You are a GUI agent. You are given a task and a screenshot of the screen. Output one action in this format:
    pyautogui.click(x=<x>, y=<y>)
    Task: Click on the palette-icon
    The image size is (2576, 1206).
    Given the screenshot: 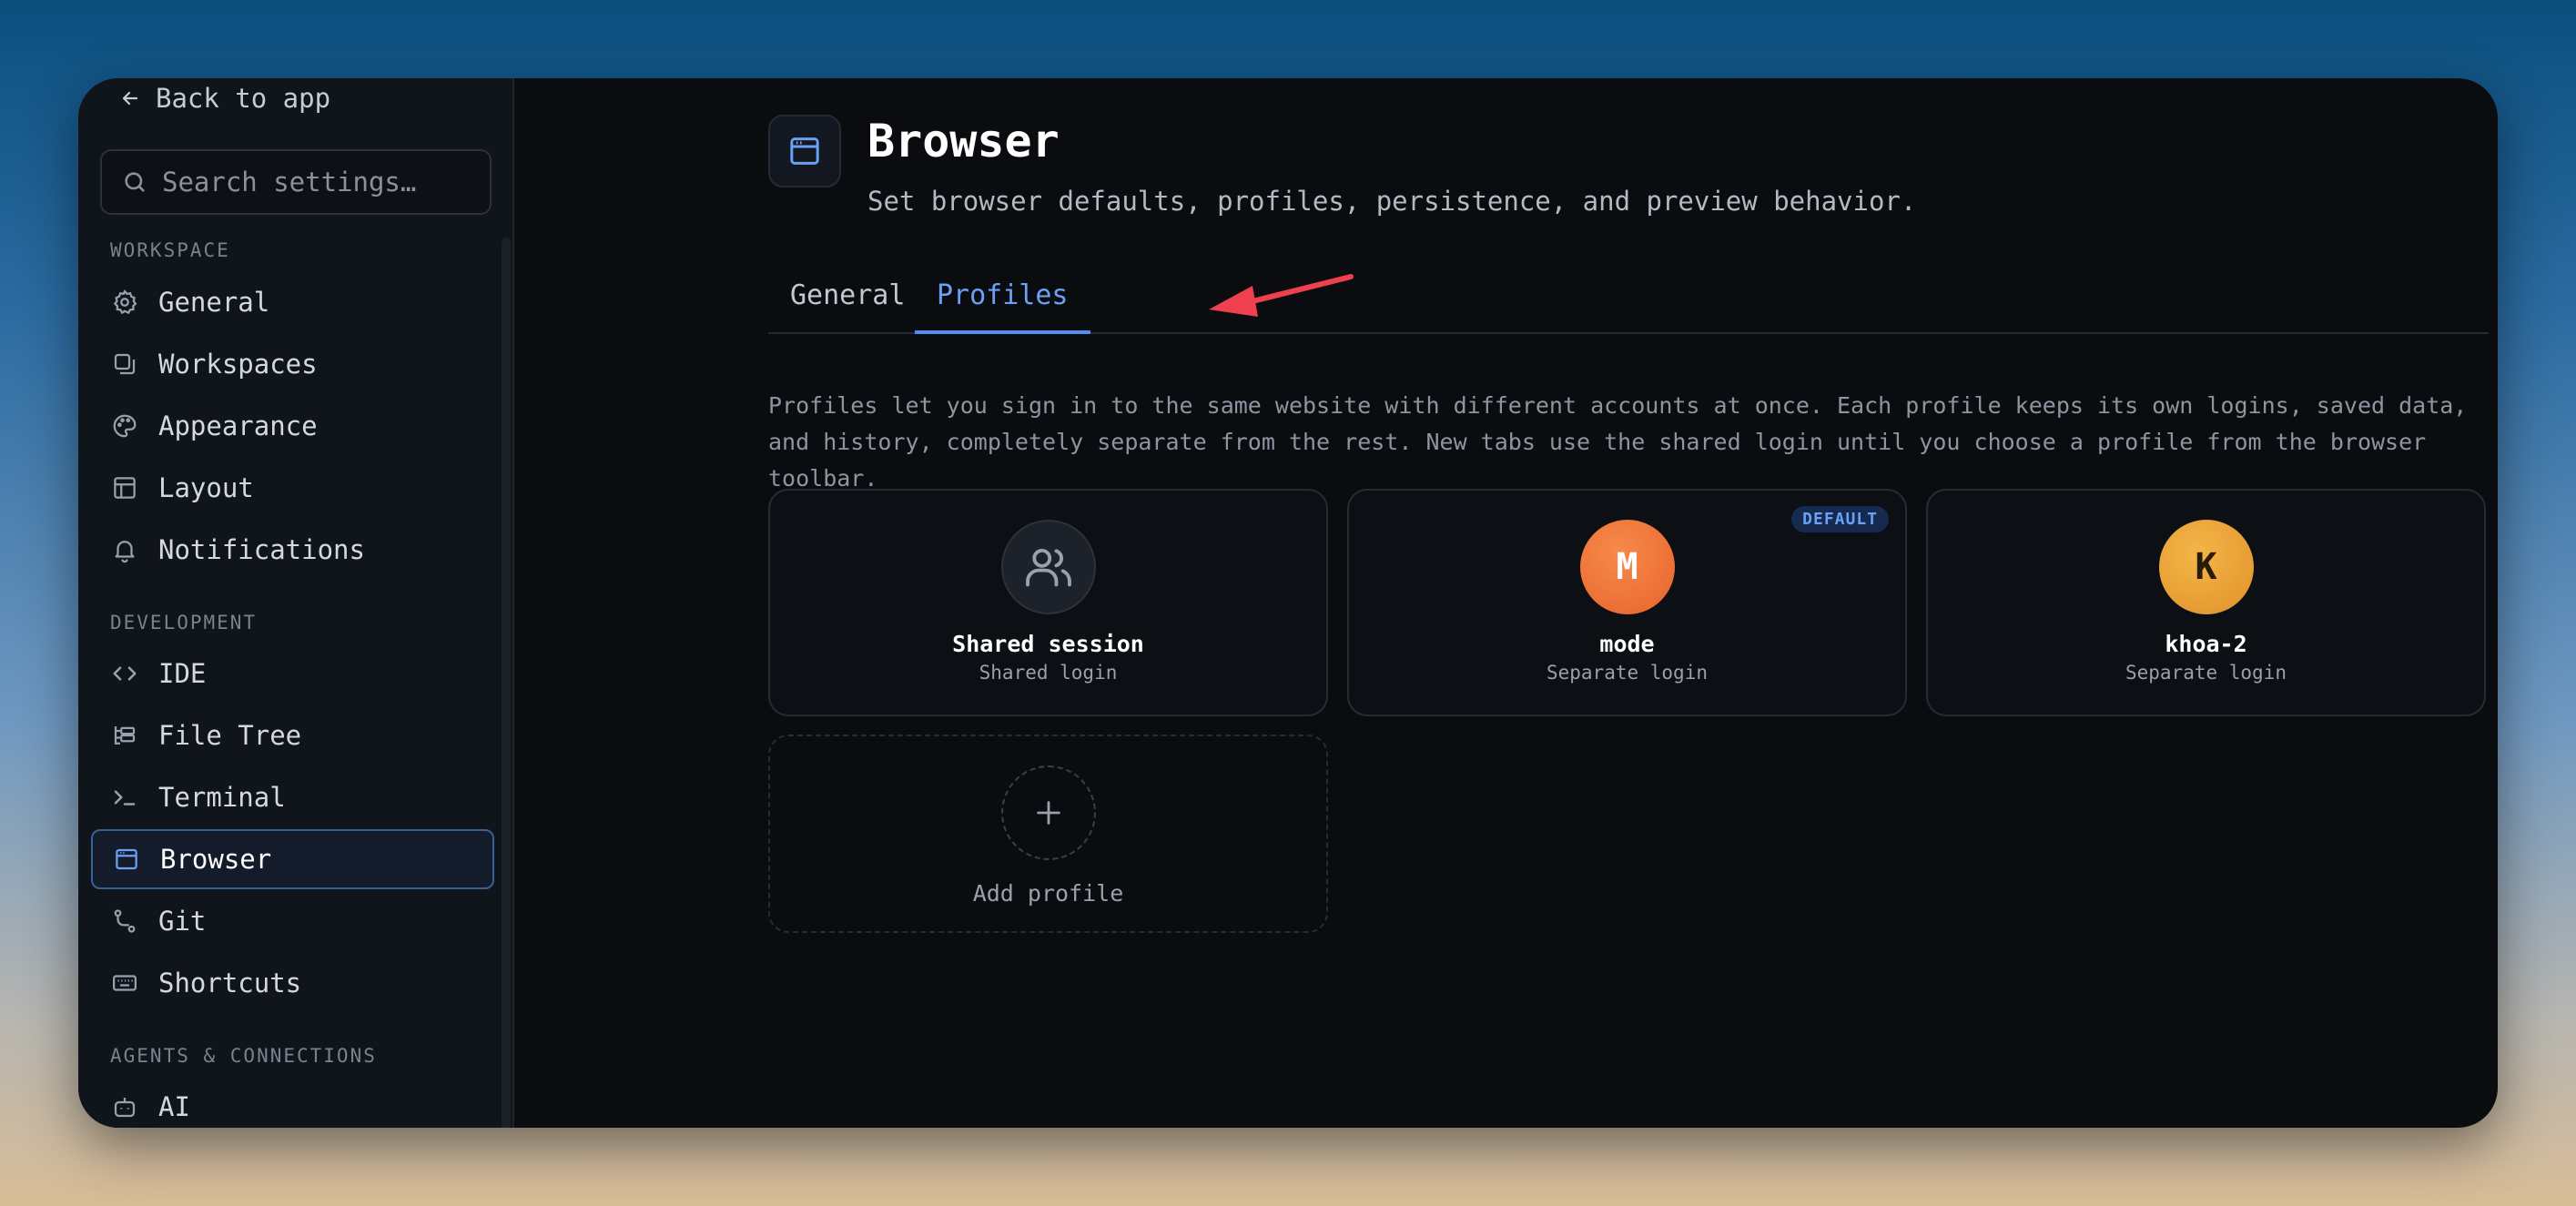 What is the action you would take?
    pyautogui.click(x=125, y=426)
    